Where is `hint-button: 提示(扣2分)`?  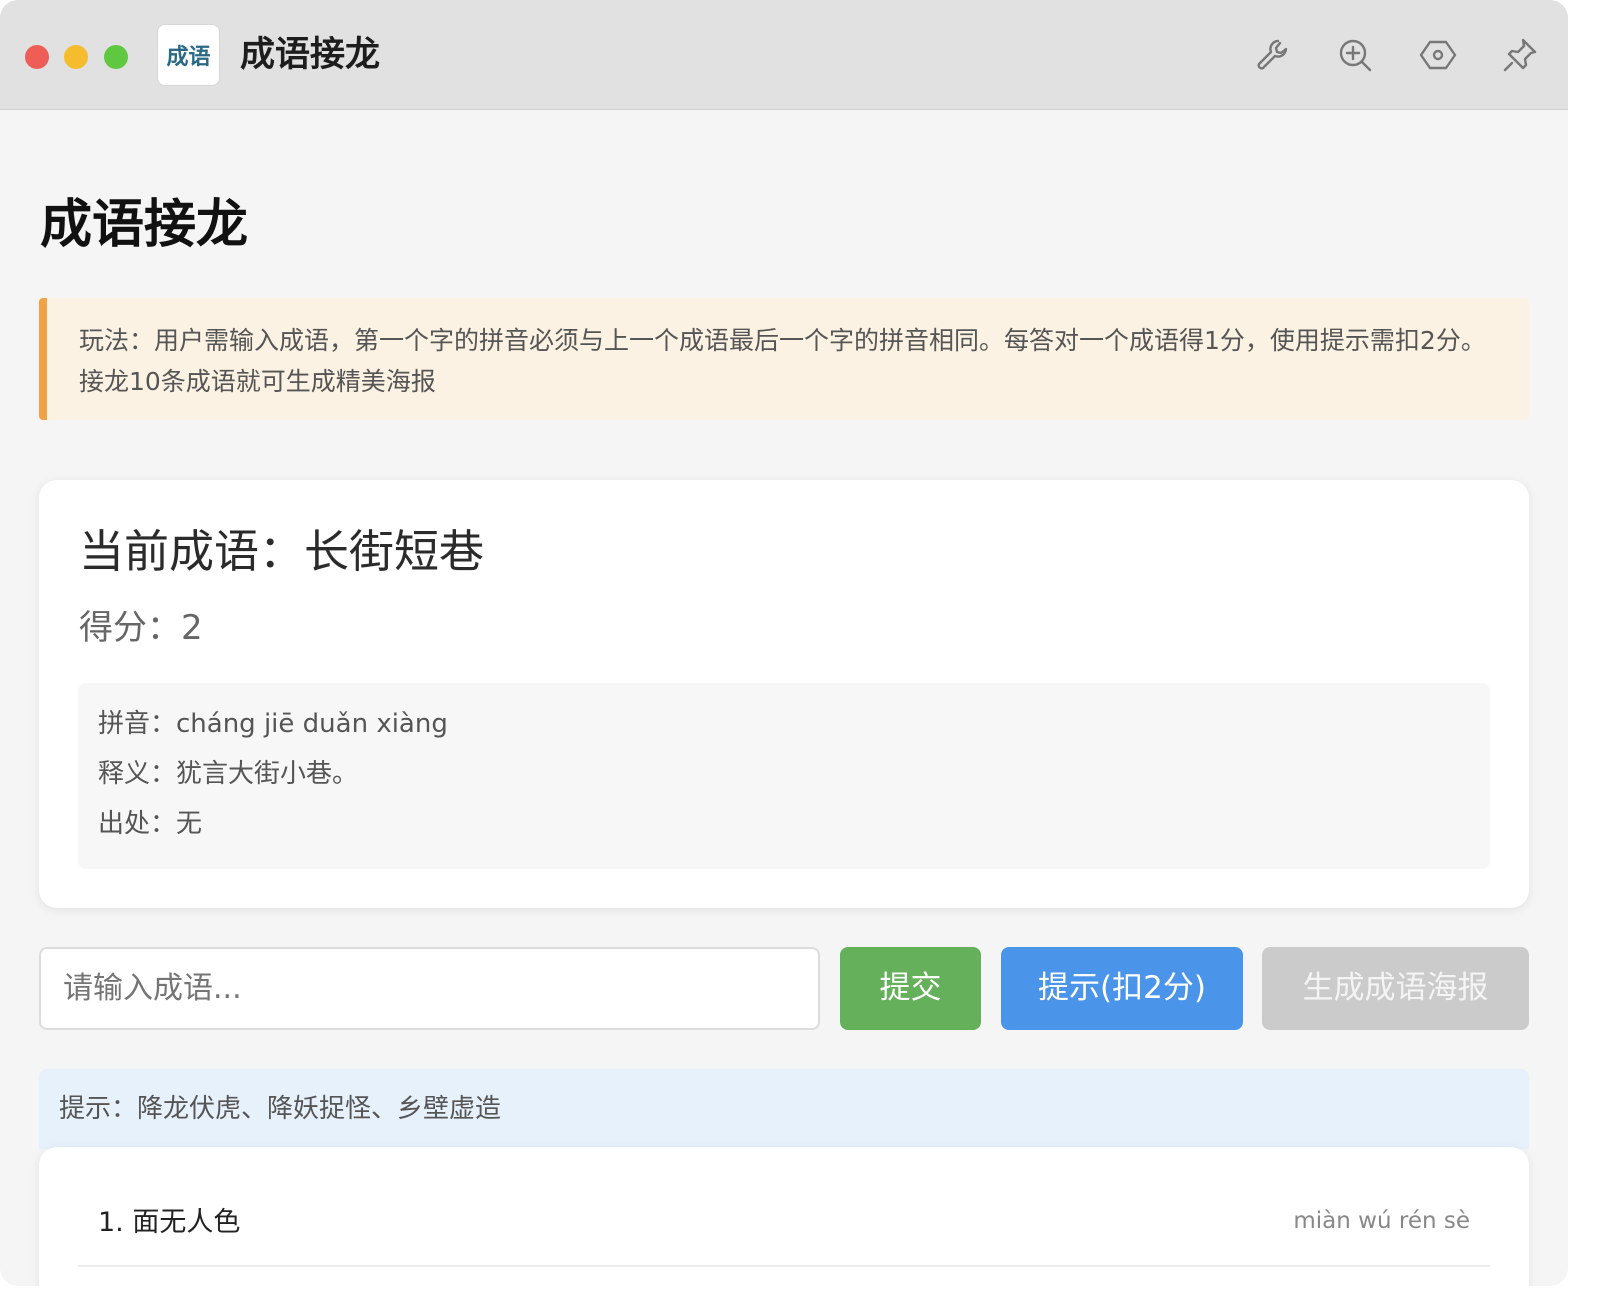
hint-button: 提示(扣2分) is located at coordinates (1122, 988).